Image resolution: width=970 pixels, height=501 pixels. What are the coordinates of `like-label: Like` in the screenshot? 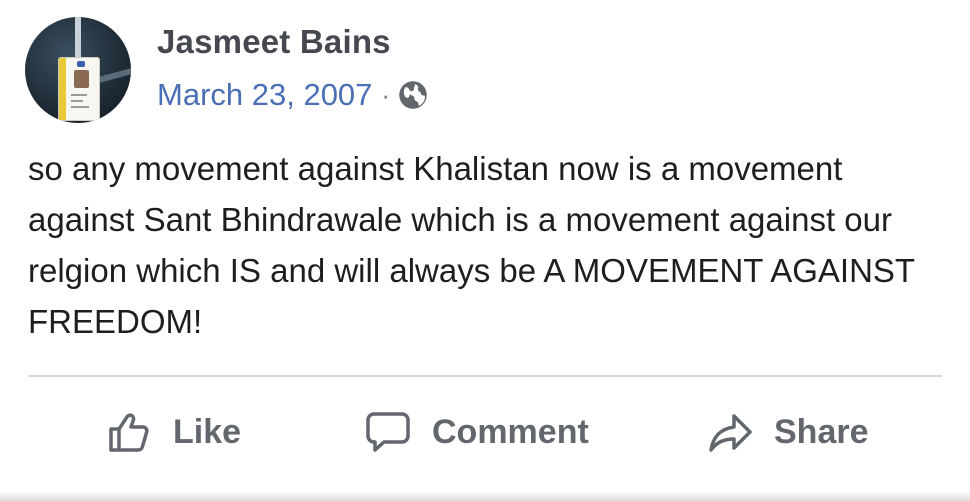 It's located at (207, 431).